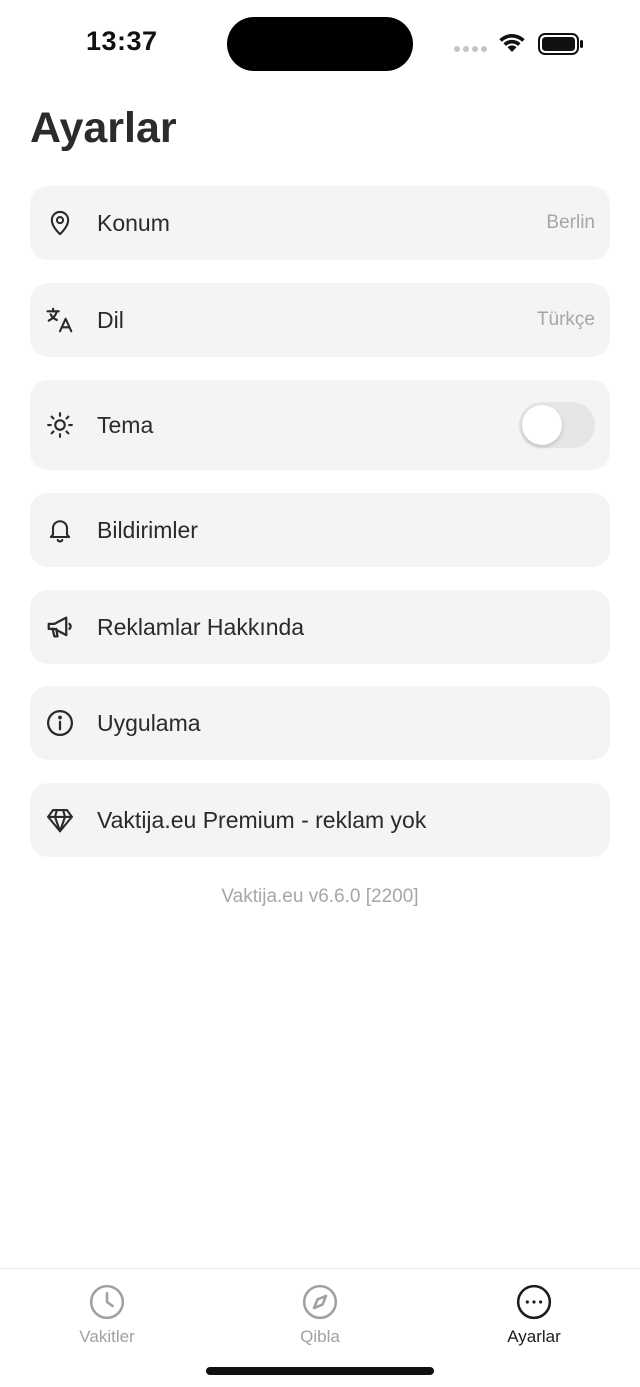 The width and height of the screenshot is (640, 1387). Describe the element at coordinates (147, 529) in the screenshot. I see `settings-row-label: Bildirimler` at that location.